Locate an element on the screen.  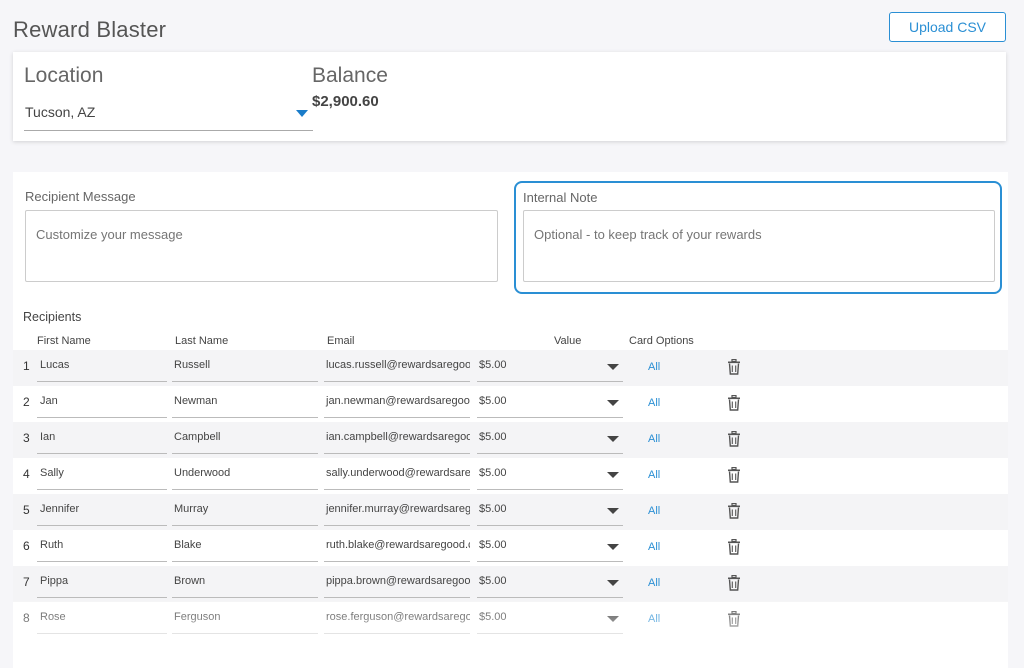
last-name-field: Russell is located at coordinates (245, 368).